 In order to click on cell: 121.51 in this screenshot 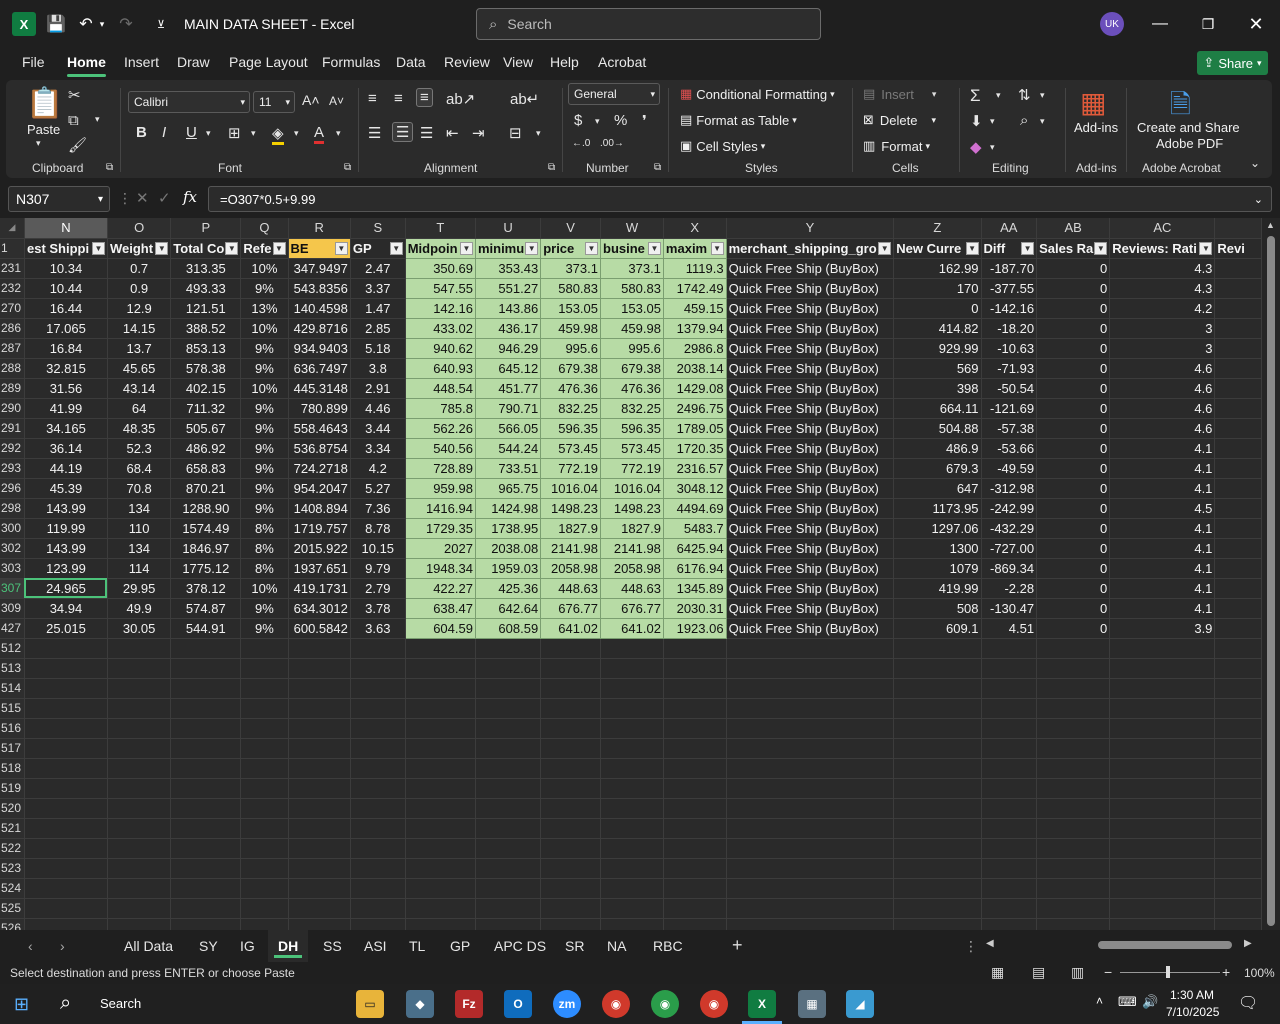, I will do `click(206, 308)`.